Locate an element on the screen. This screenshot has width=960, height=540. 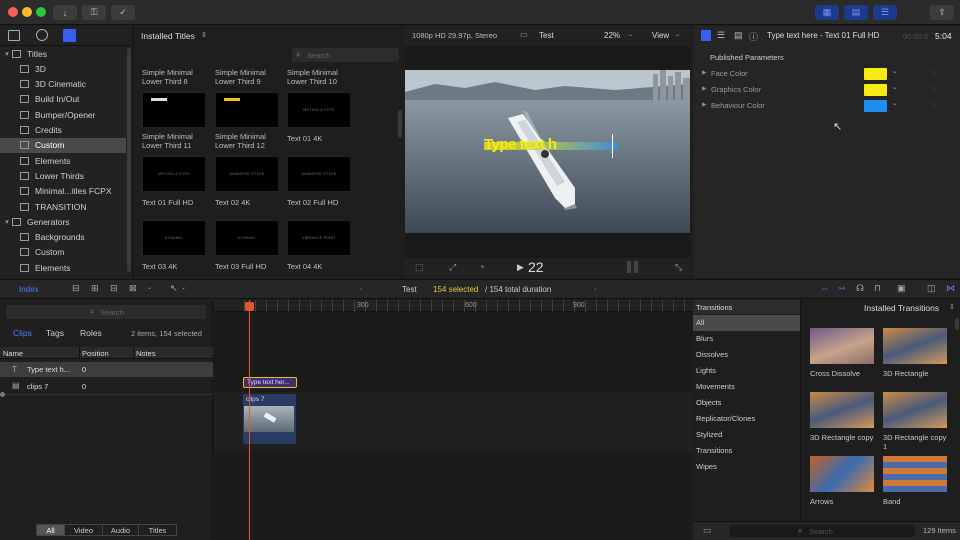
edit-chevron-icon: ⌄ is located at coordinates (149, 287).